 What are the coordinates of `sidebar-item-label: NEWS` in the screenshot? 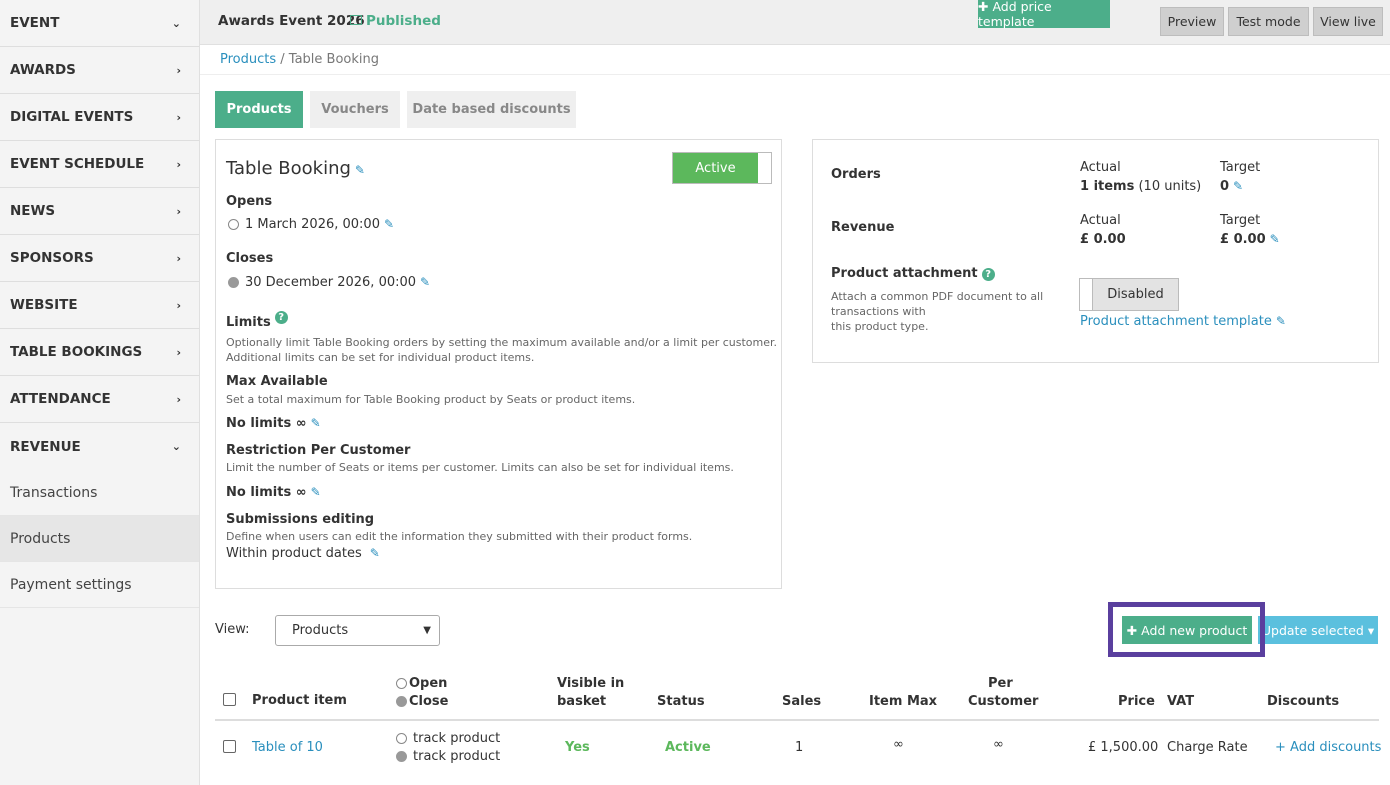 It's located at (33, 211).